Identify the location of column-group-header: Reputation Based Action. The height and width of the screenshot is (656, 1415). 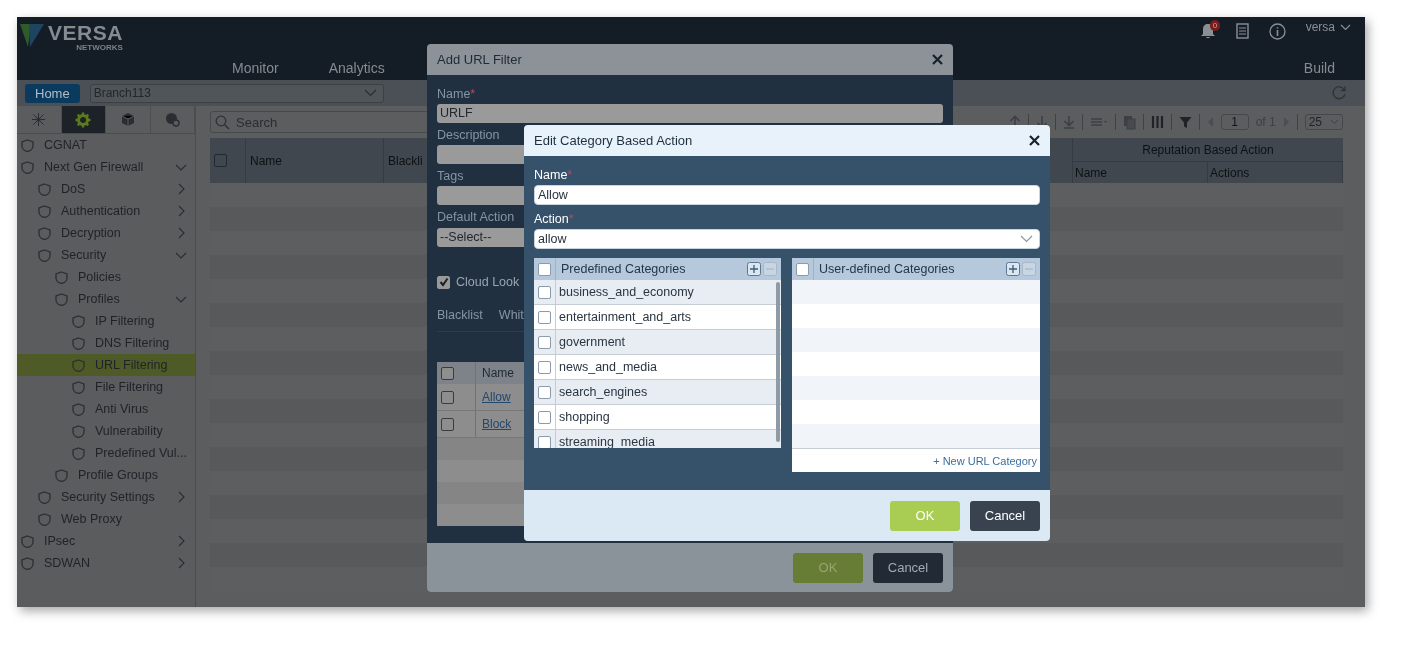
(1208, 150).